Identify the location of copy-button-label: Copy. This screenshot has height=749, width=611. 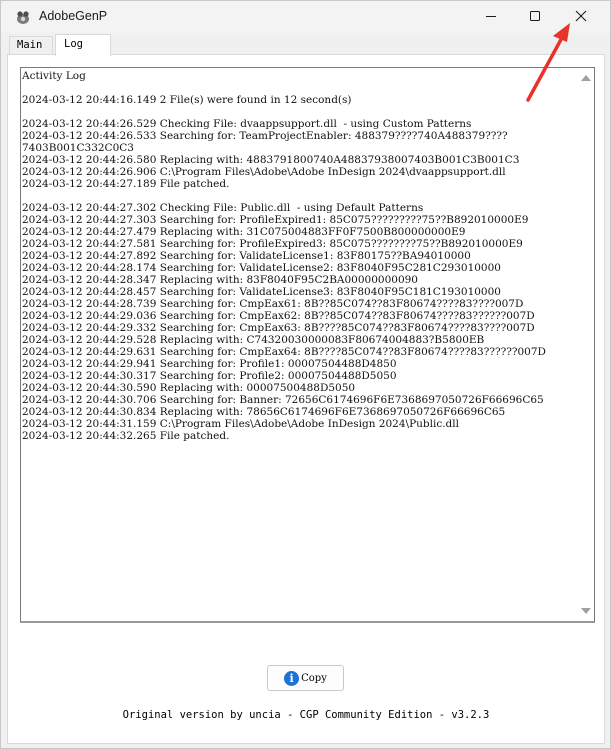
(314, 678).